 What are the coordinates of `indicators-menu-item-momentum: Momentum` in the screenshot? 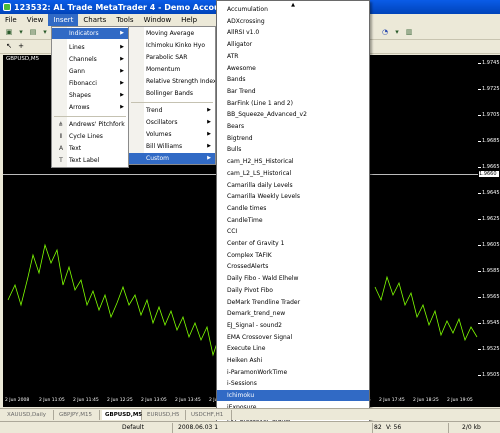 It's located at (172, 69).